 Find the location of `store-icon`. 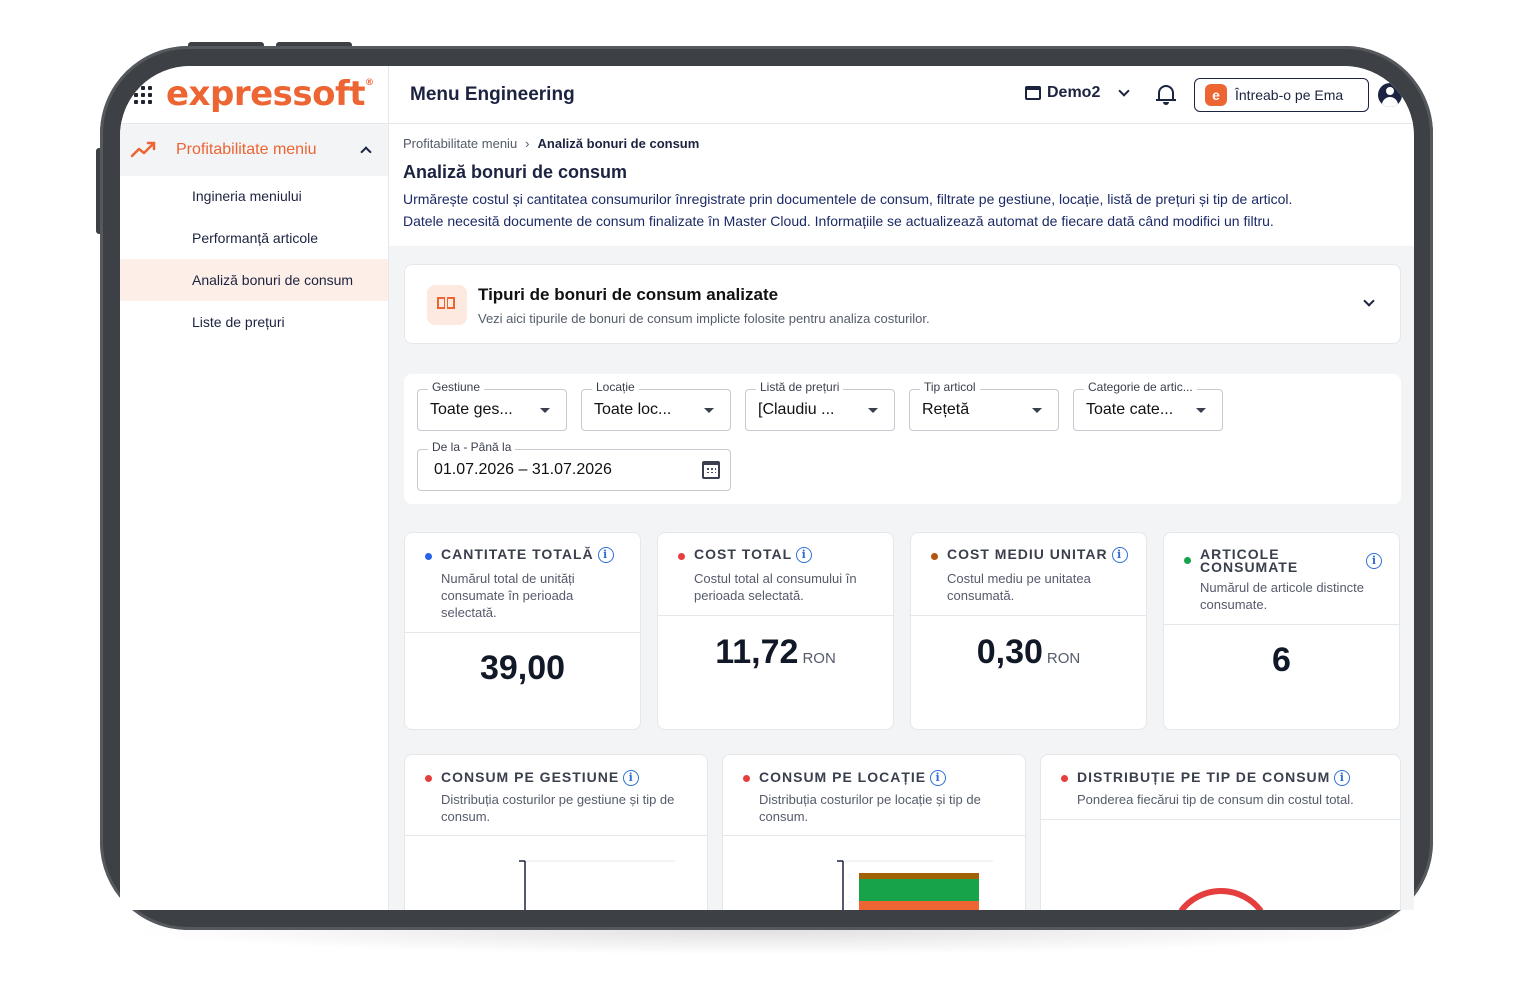

store-icon is located at coordinates (1033, 93).